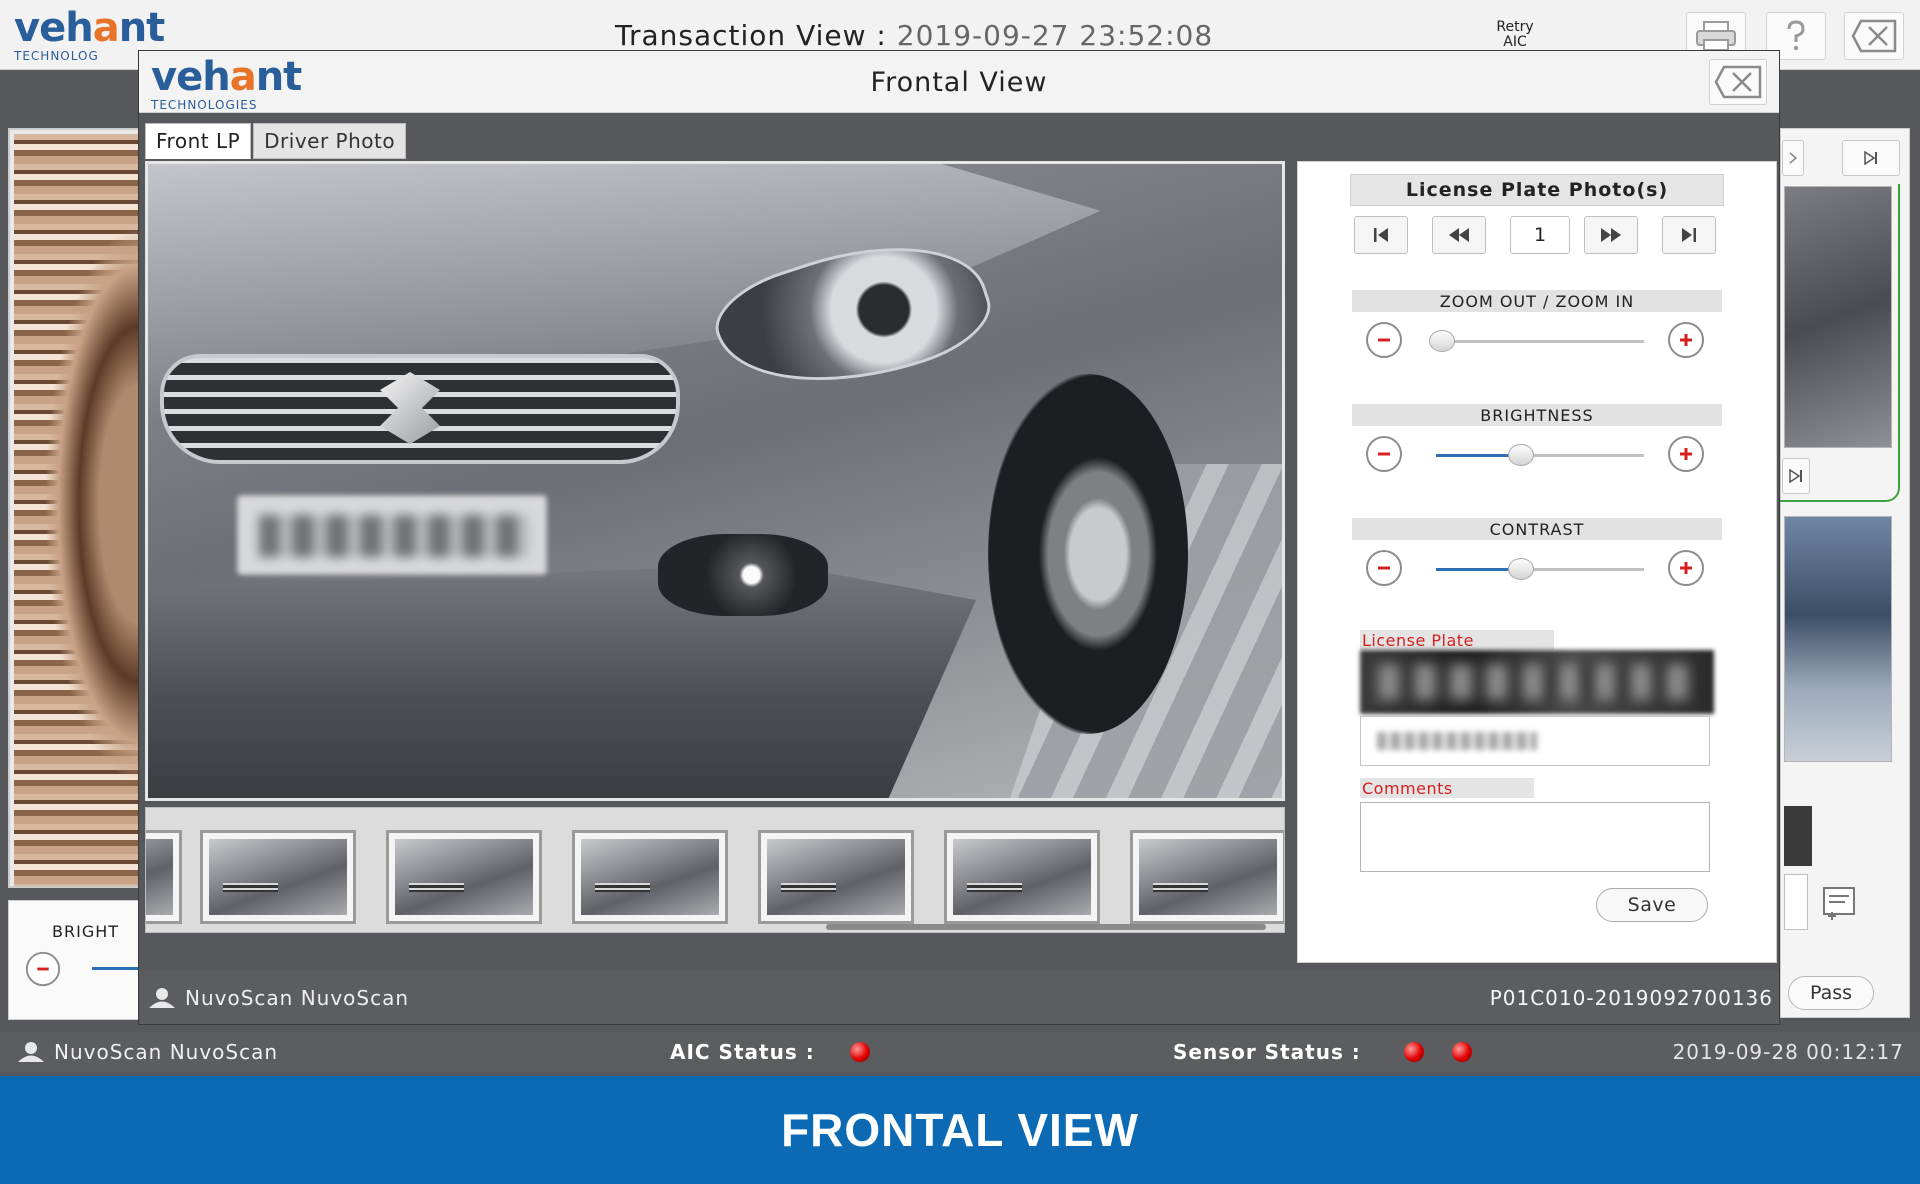  I want to click on brightness-label: BRIGHTNESS, so click(1537, 415).